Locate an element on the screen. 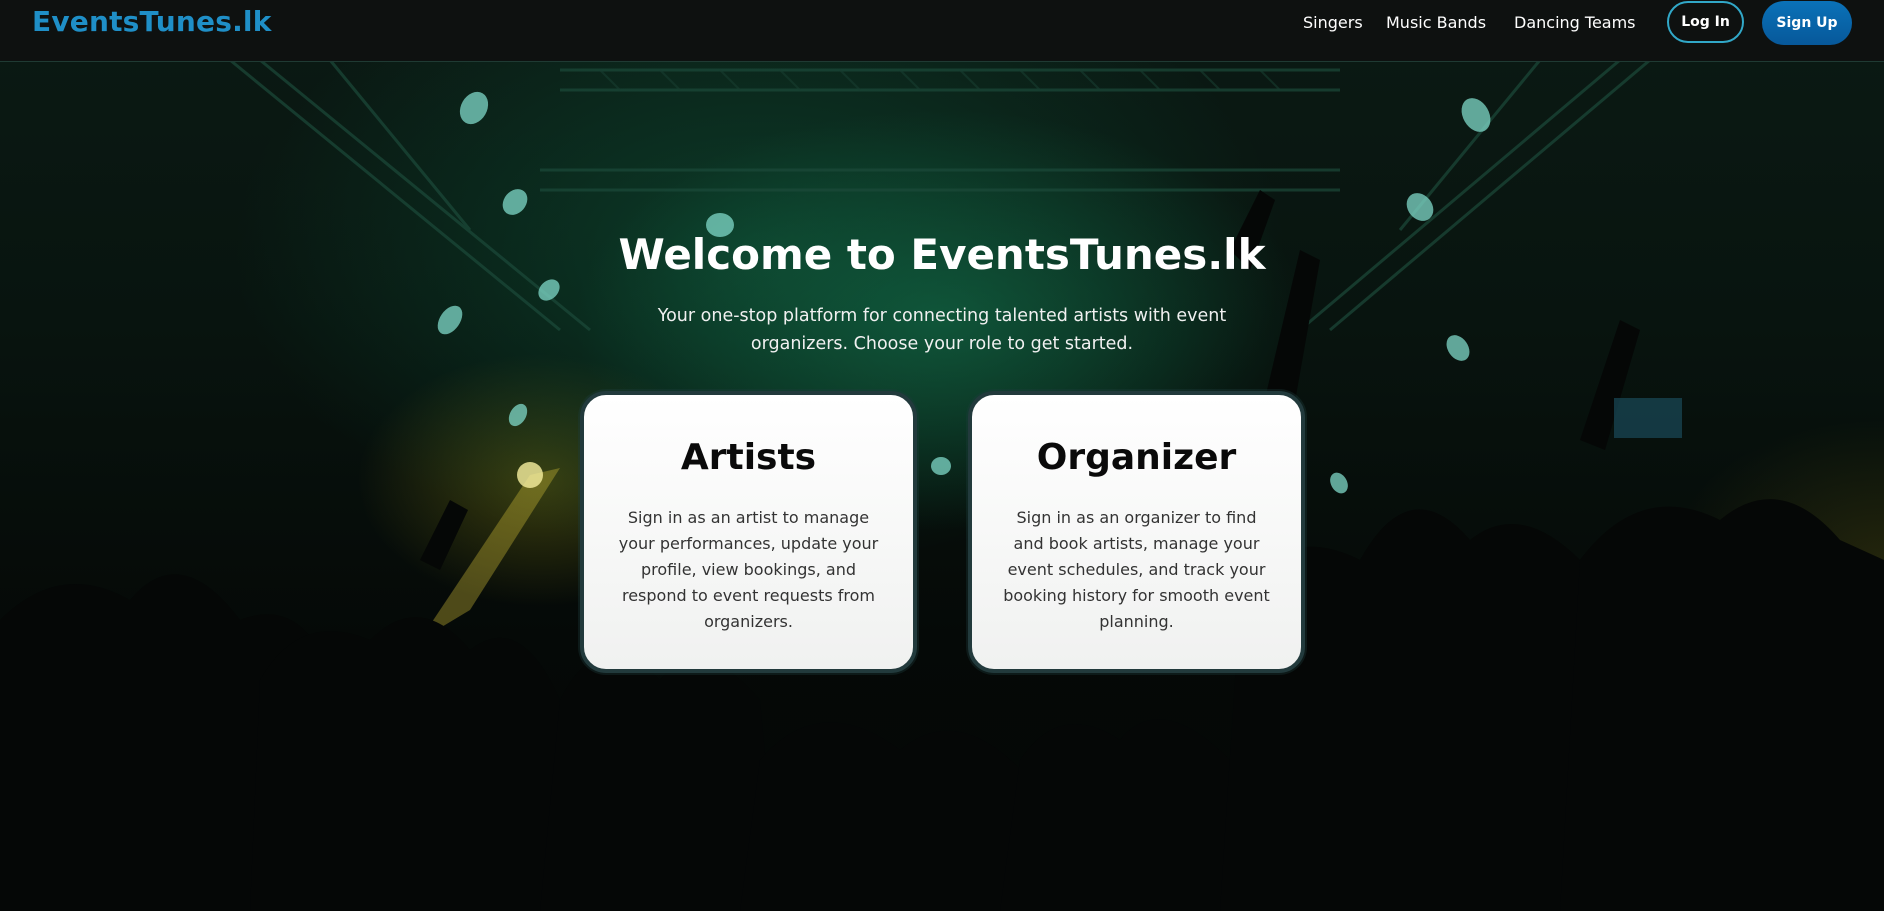 The height and width of the screenshot is (911, 1884). nav-link-music-bands: Music Bands is located at coordinates (1436, 22).